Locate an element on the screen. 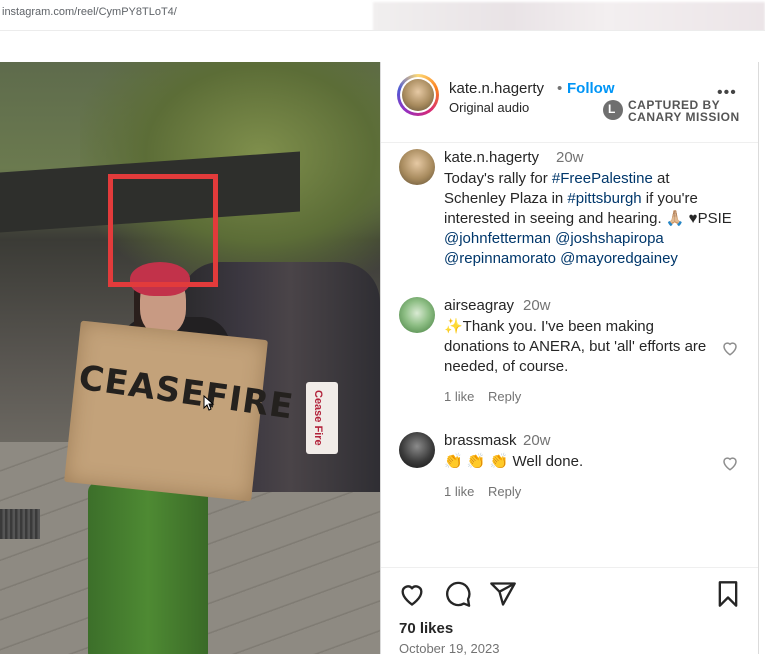 The height and width of the screenshot is (656, 765). small-sign-text: Cease Fire is located at coordinates (318, 418).